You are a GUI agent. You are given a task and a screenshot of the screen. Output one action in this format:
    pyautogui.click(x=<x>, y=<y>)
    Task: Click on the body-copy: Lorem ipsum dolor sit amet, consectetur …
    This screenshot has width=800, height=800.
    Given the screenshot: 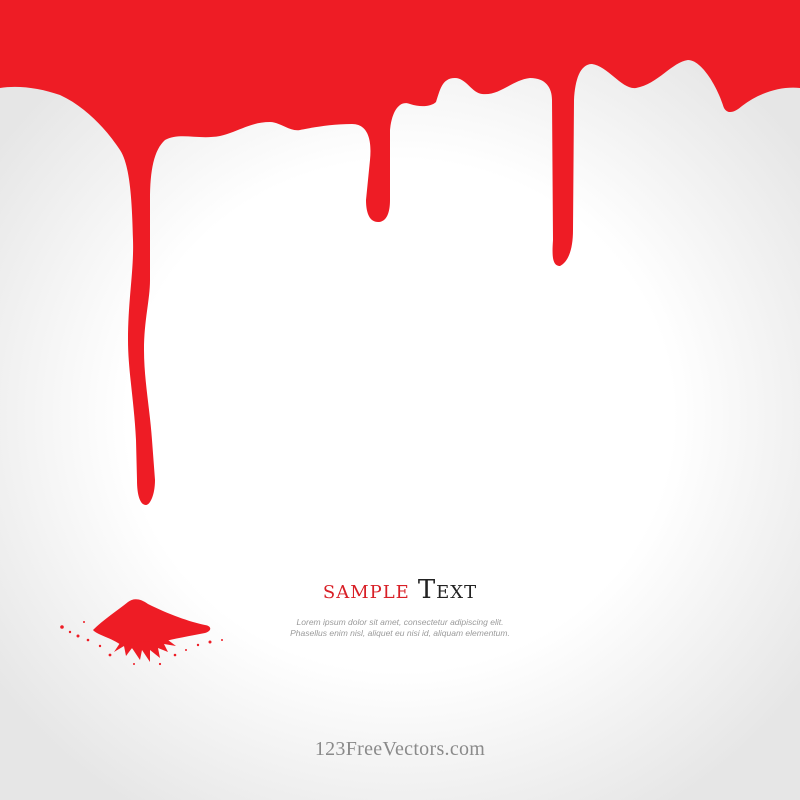 What is the action you would take?
    pyautogui.click(x=400, y=628)
    